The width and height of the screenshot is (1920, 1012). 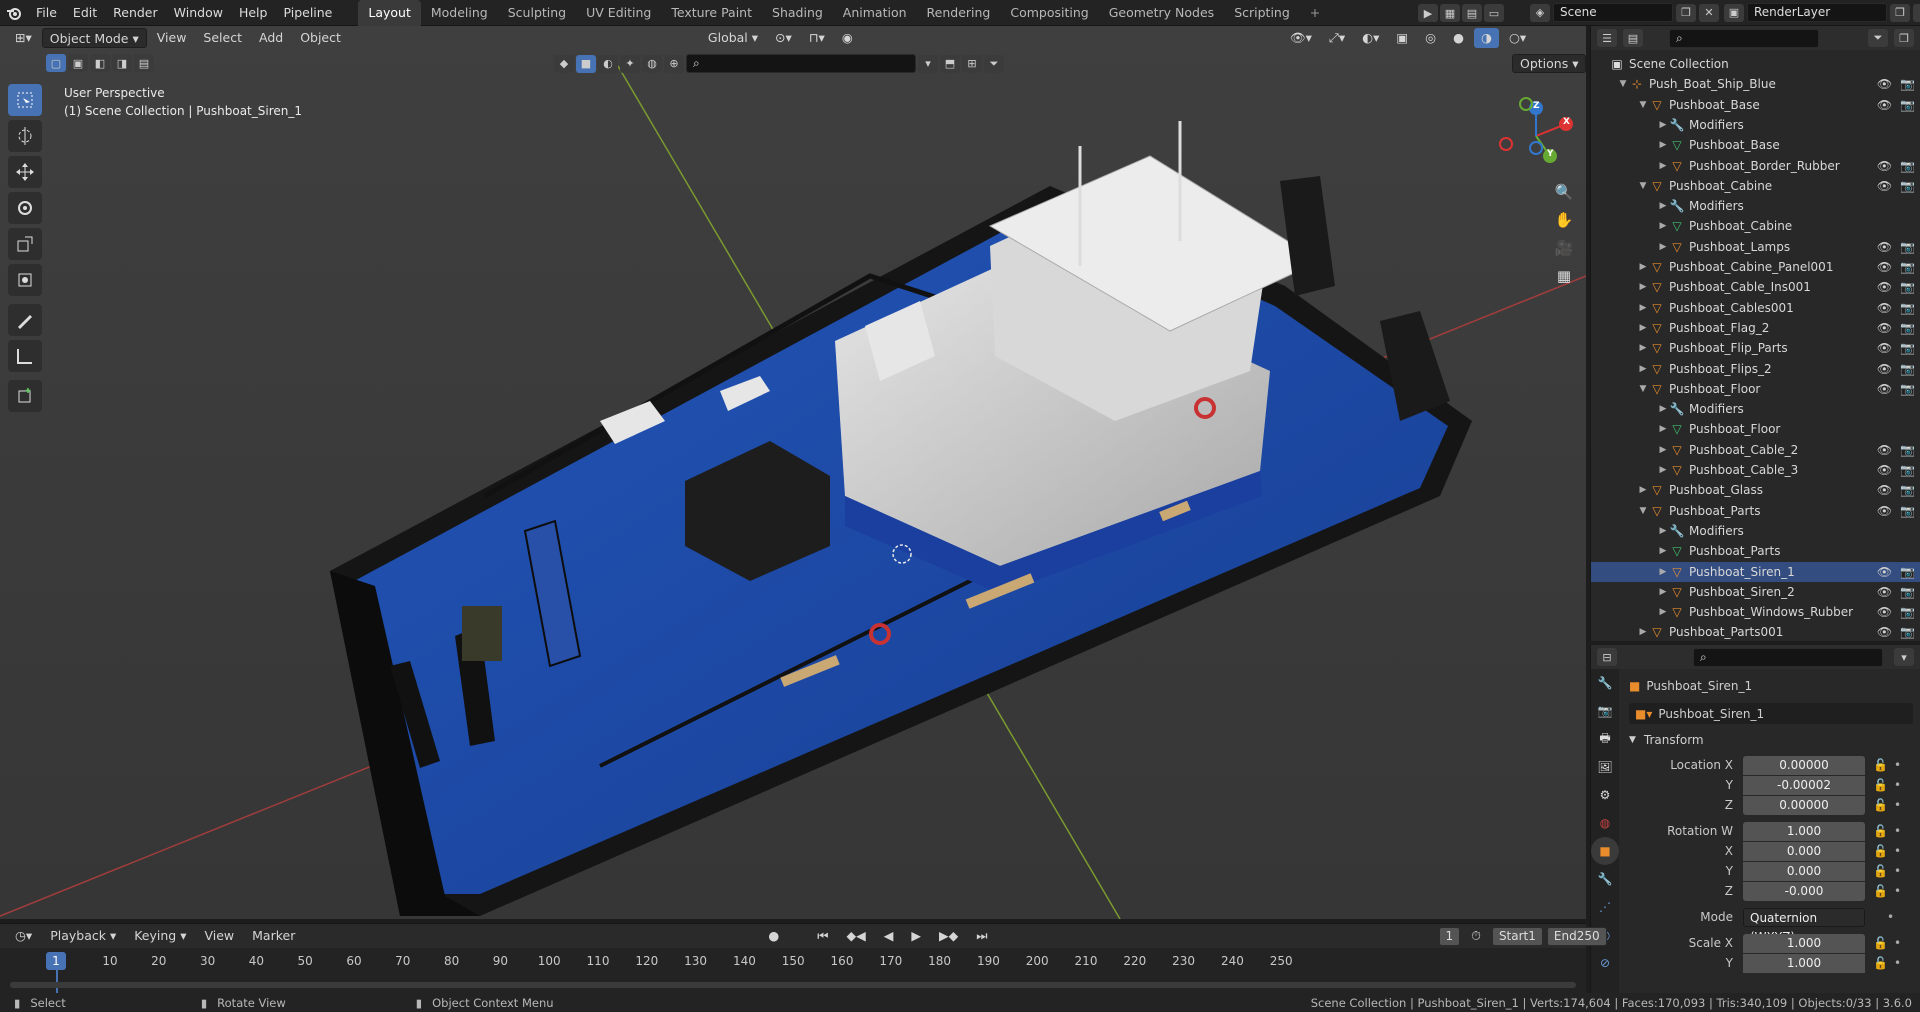 What do you see at coordinates (1605, 739) in the screenshot?
I see `output-tab-icon: 🖶` at bounding box center [1605, 739].